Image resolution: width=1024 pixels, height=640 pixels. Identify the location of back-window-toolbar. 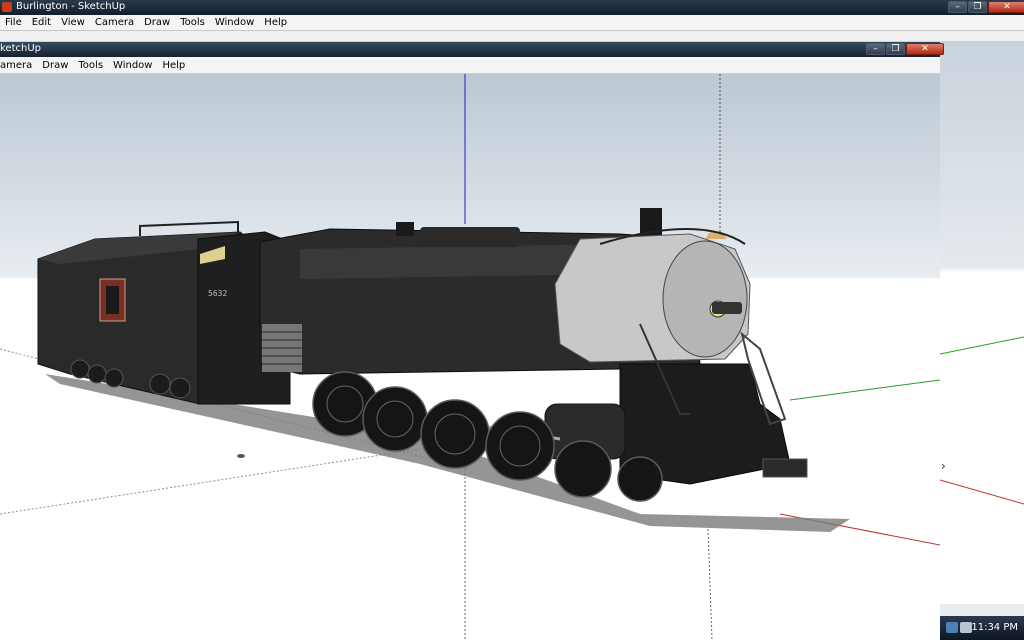
(512, 36).